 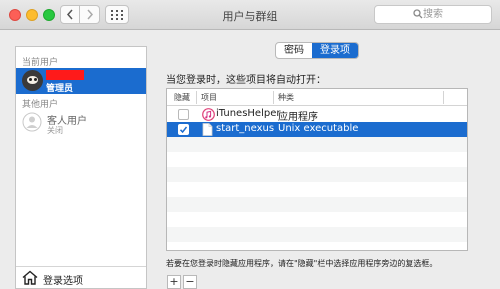 I want to click on current-users-label: 当前用户, so click(x=40, y=63).